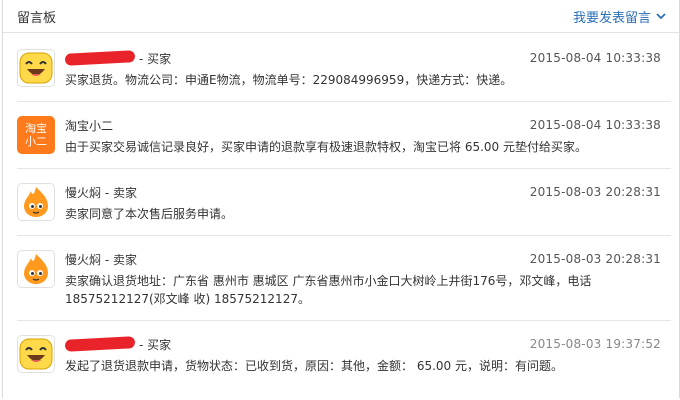  Describe the element at coordinates (36, 141) in the screenshot. I see `avatar-text-line-2: 小二` at that location.